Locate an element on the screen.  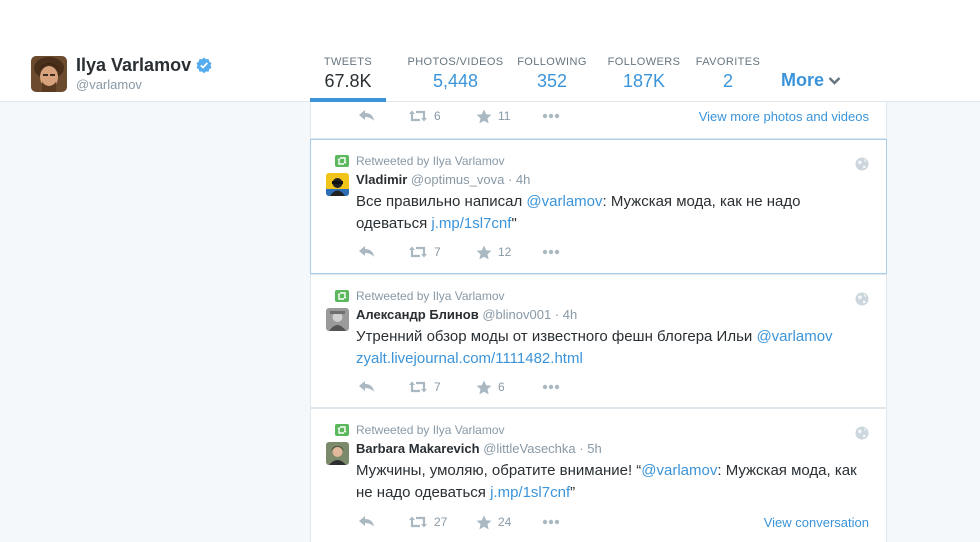
tweet-header: Александр Блинов @blinov001 · 4h is located at coordinates (466, 314).